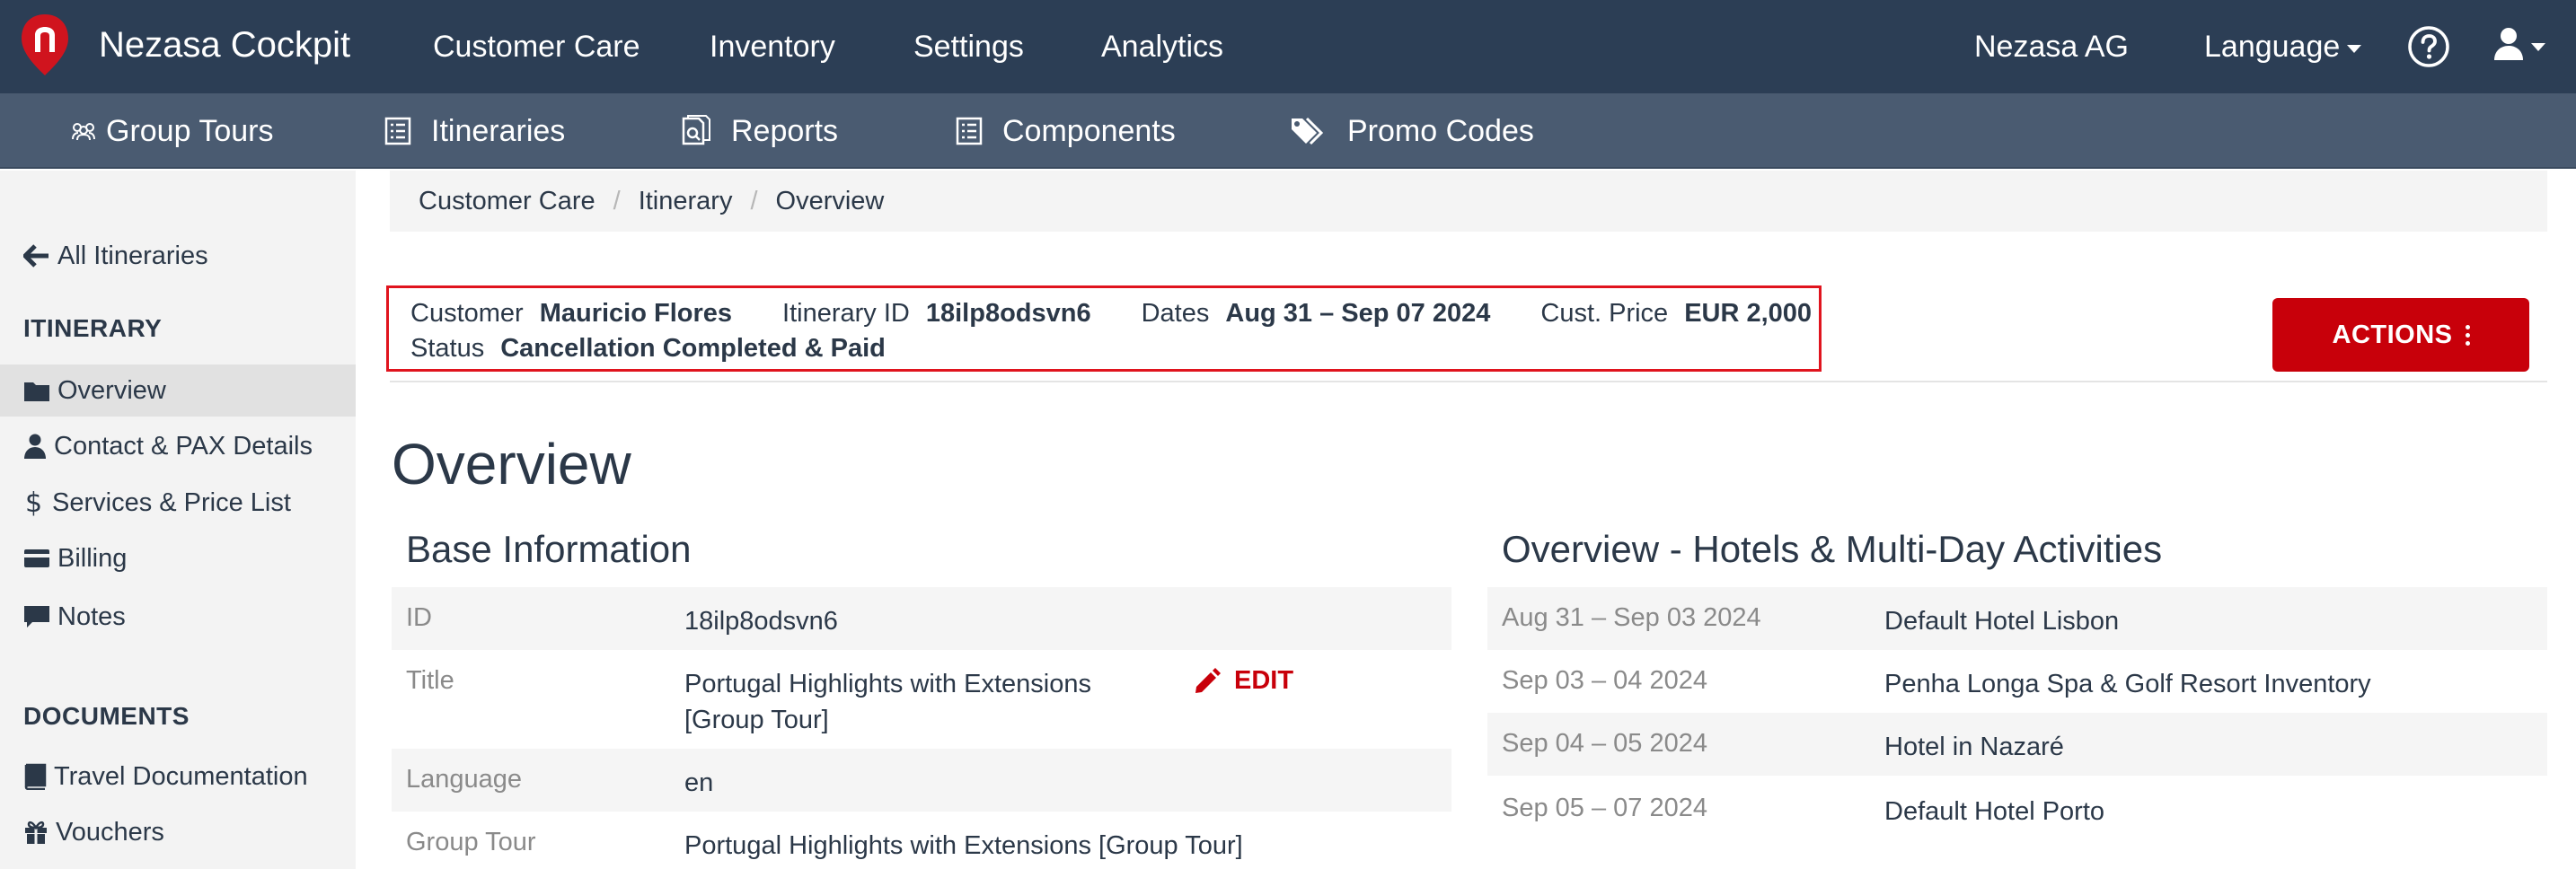  Describe the element at coordinates (759, 131) in the screenshot. I see `subnav-reports: Reports` at that location.